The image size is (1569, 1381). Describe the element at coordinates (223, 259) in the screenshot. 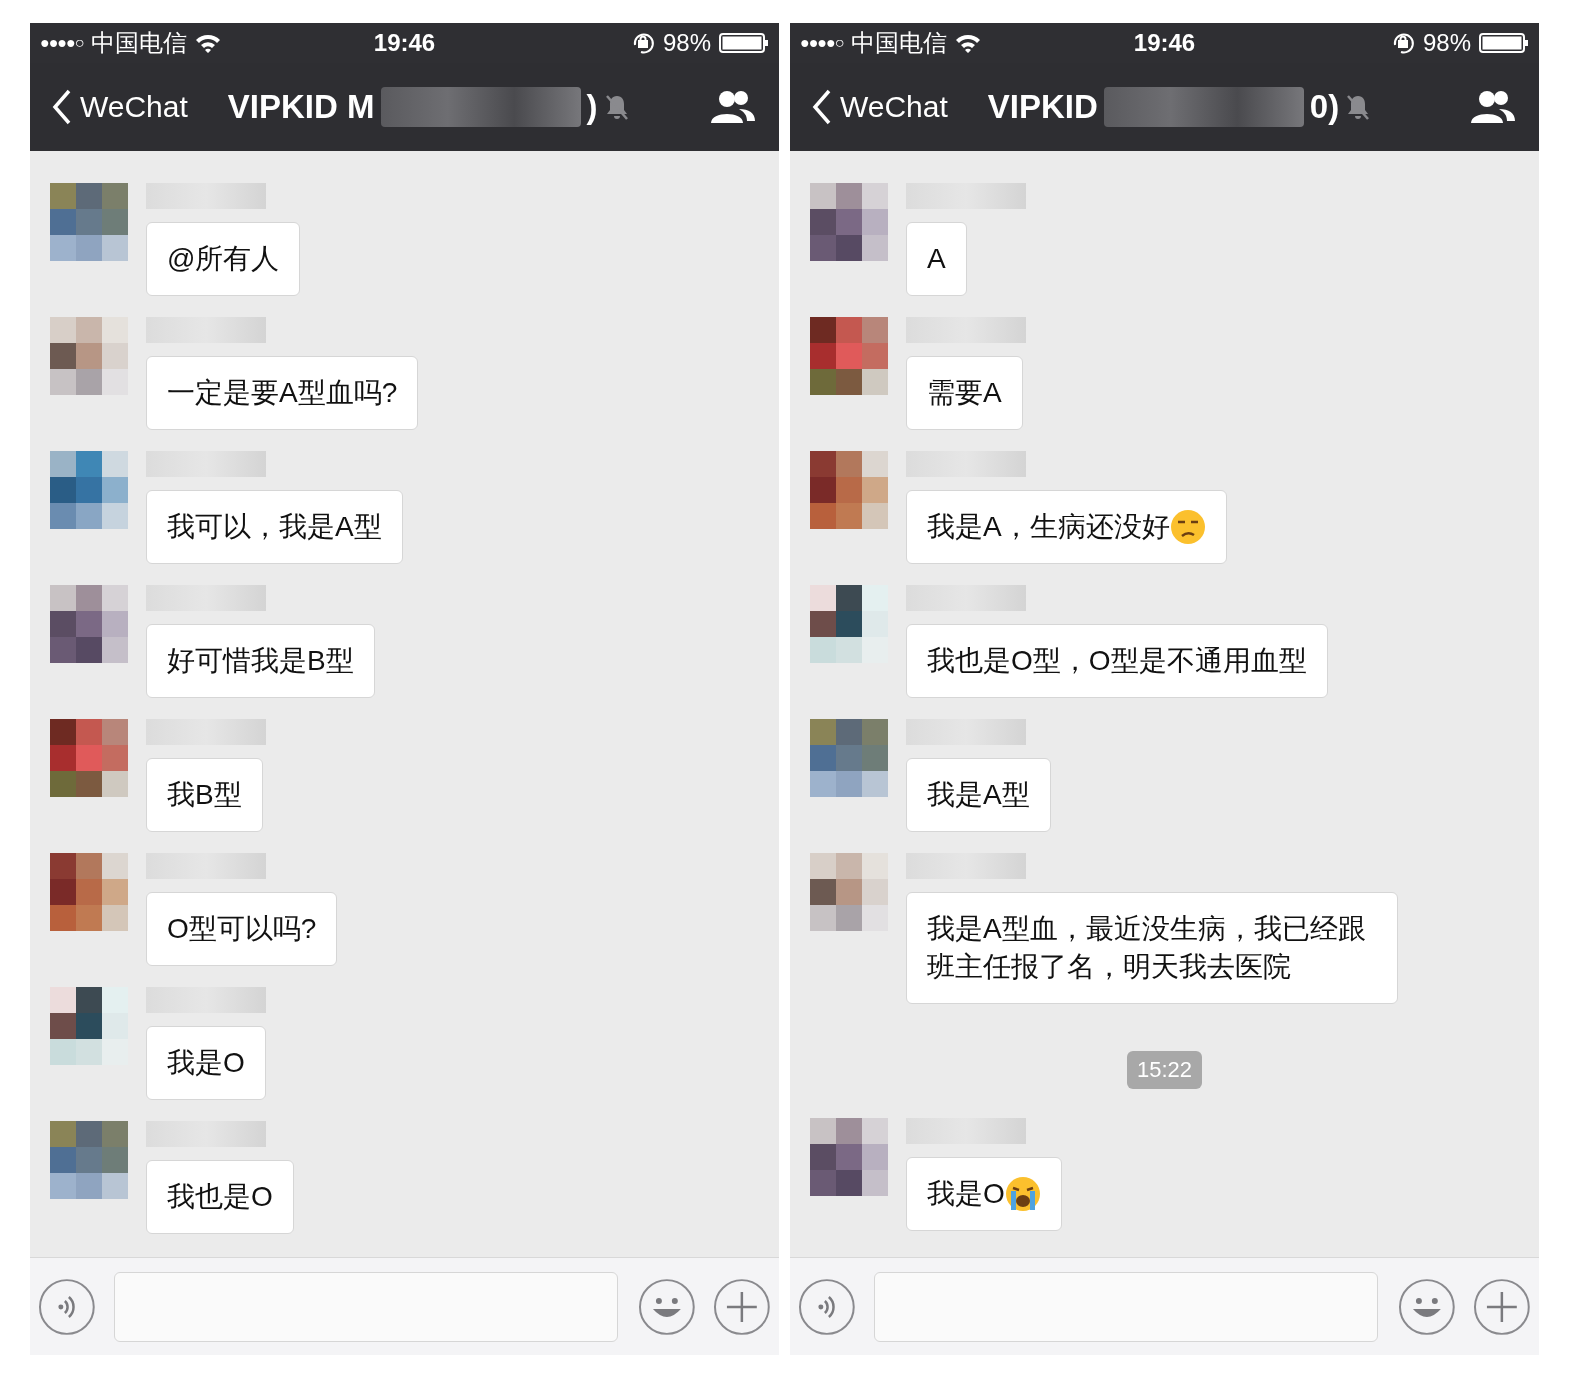

I see `message-text: @所有人` at that location.